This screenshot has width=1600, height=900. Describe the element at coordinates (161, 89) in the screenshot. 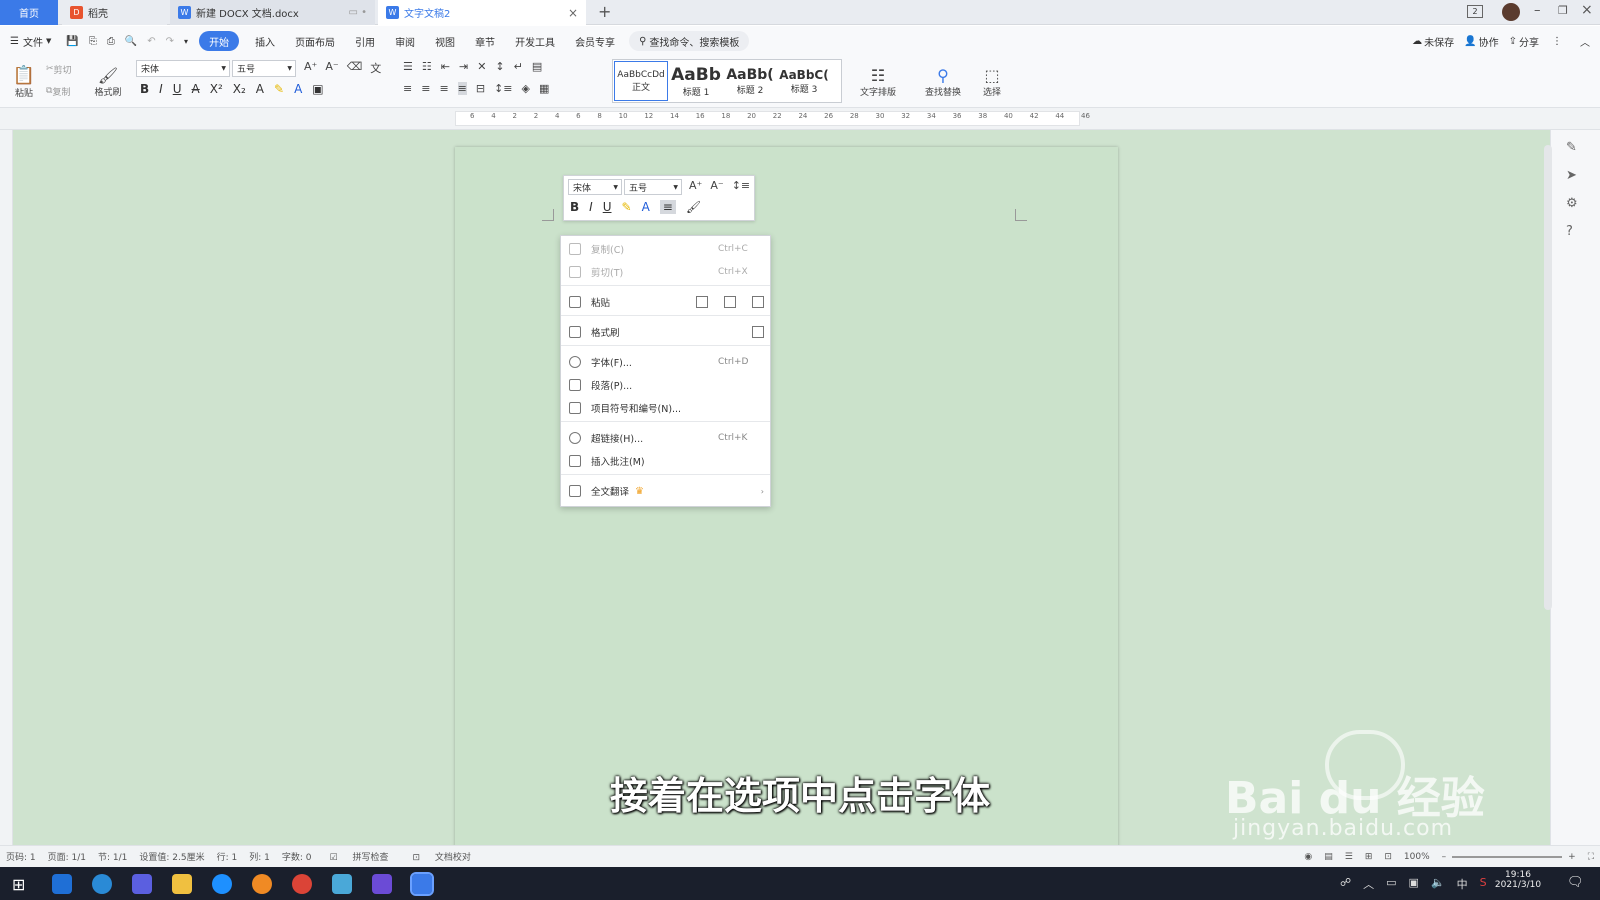

I see `italic-icon: I` at that location.